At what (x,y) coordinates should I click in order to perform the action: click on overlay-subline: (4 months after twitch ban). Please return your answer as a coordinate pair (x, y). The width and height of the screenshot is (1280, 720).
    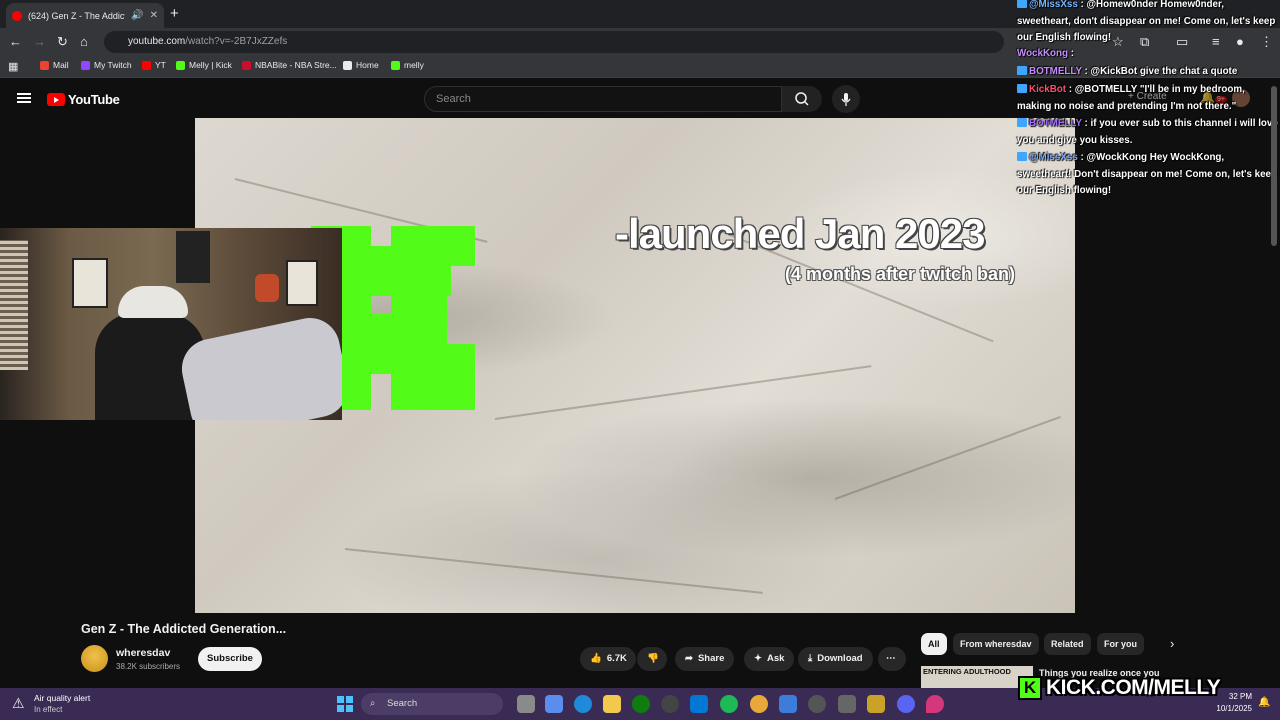
    Looking at the image, I should click on (900, 274).